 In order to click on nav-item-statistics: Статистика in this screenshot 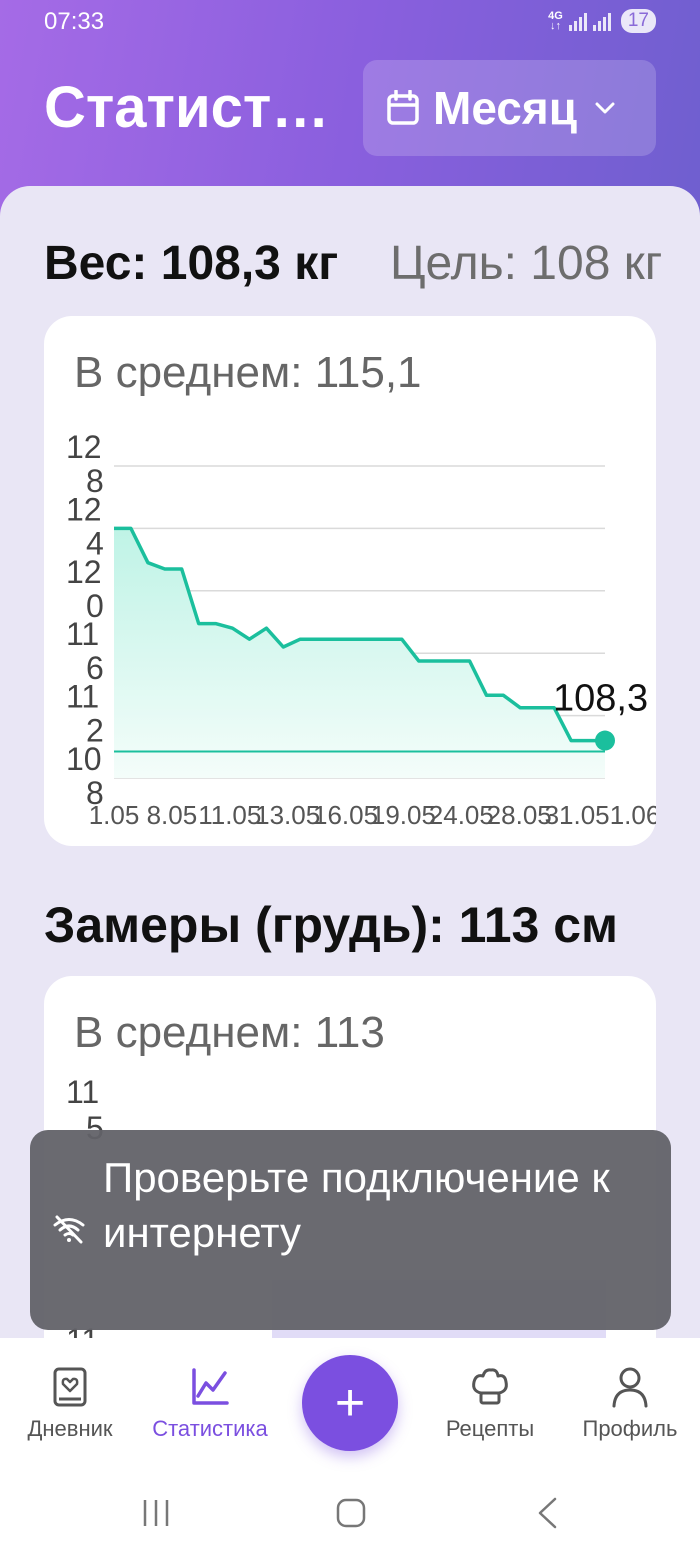, I will do `click(210, 1404)`.